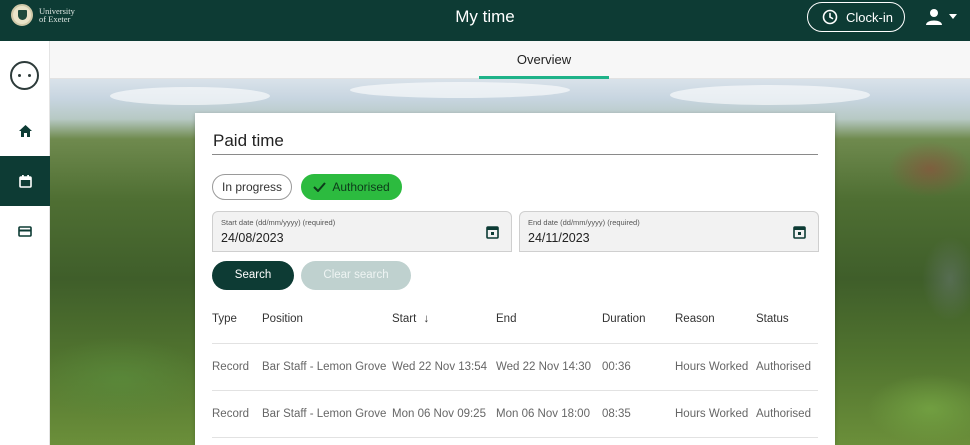 This screenshot has width=970, height=445. I want to click on card-icon, so click(25, 231).